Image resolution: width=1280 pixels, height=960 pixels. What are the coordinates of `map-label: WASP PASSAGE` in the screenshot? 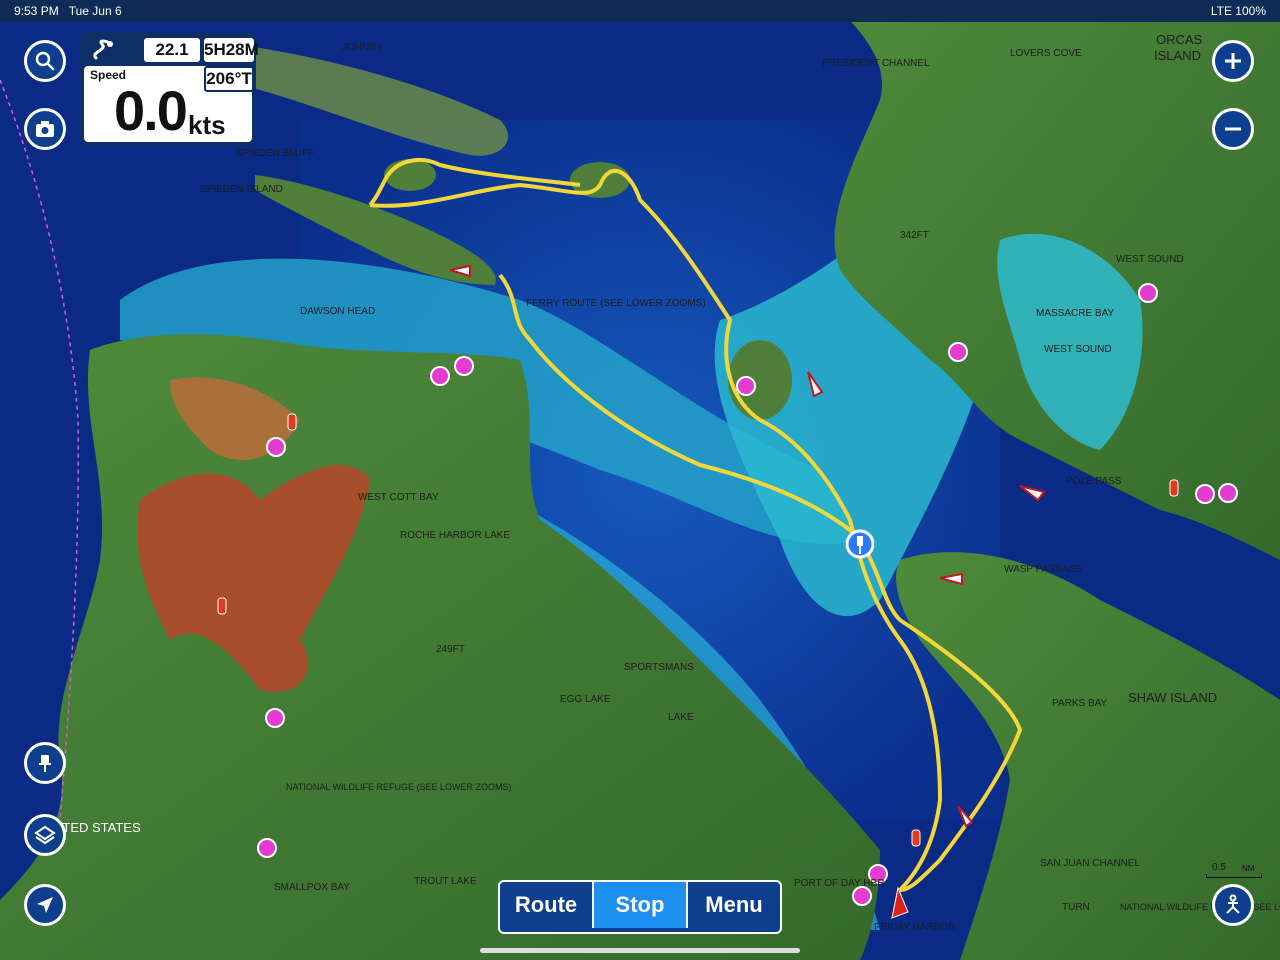 It's located at (1043, 569).